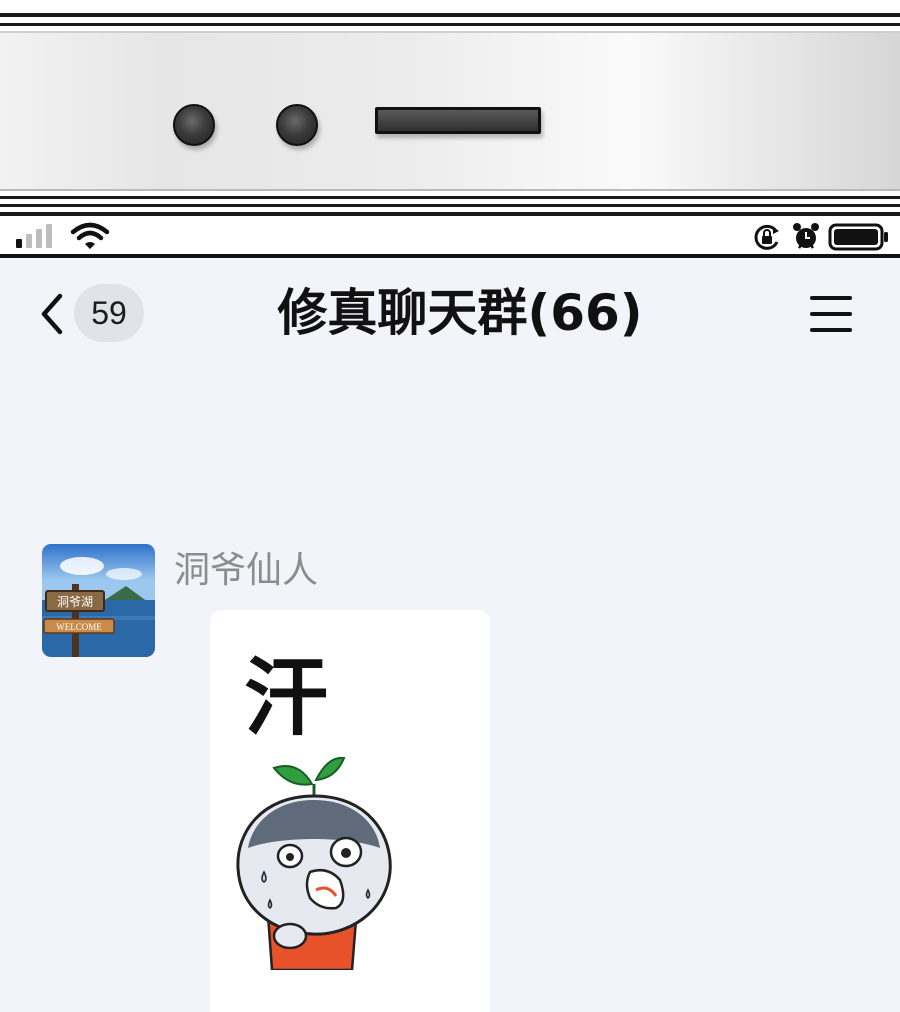 This screenshot has width=900, height=1012. I want to click on earpiece-speaker-icon, so click(458, 120).